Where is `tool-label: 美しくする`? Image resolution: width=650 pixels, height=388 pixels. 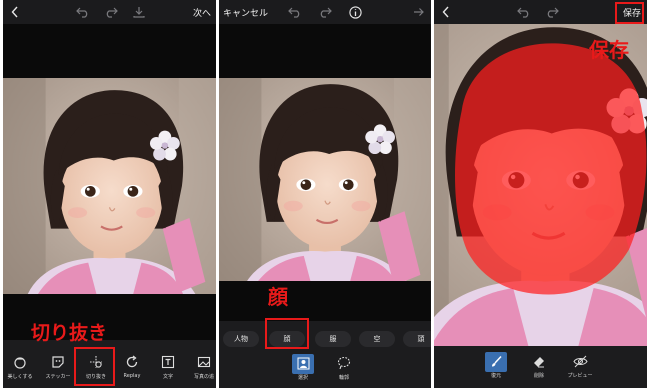
tool-label: 美しくする is located at coordinates (20, 377).